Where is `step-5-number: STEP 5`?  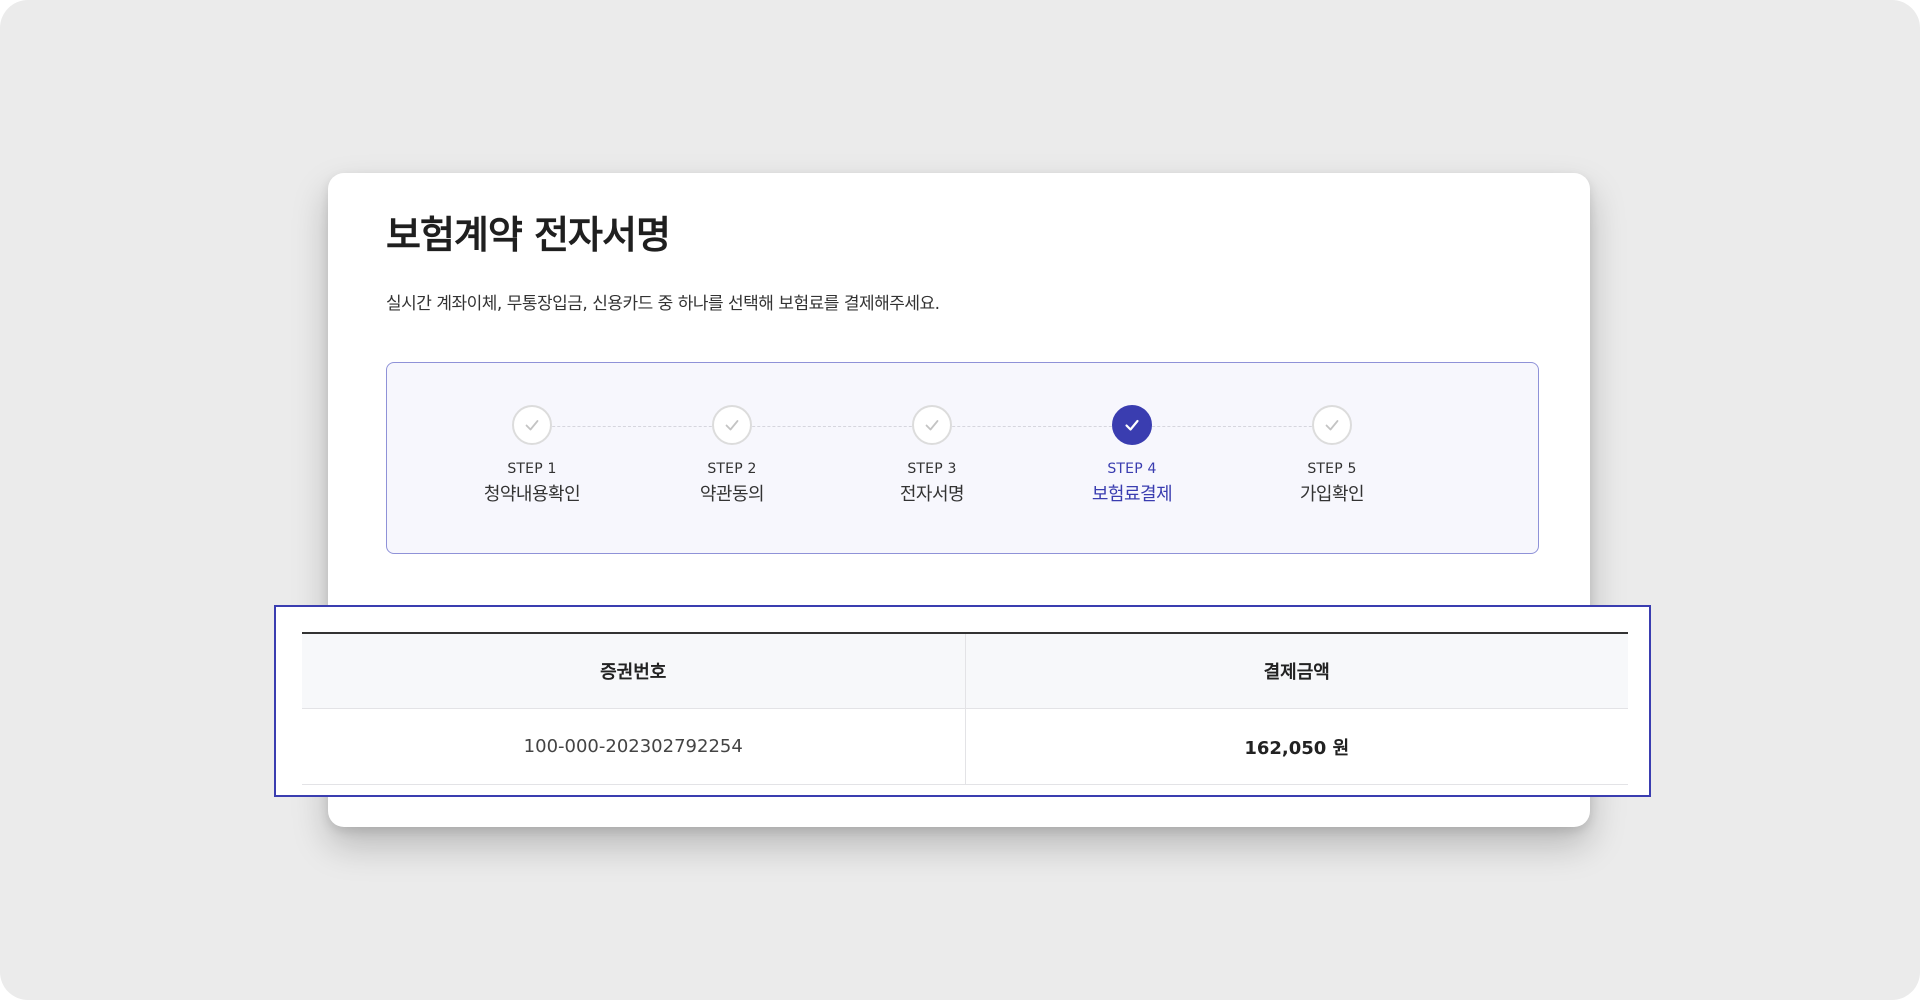
step-5-number: STEP 5 is located at coordinates (1332, 469).